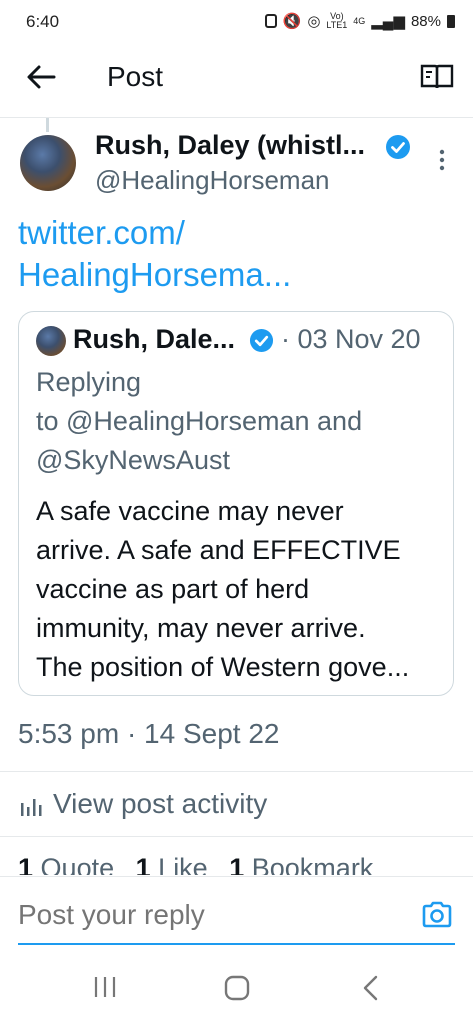 This screenshot has height=1024, width=473. I want to click on signal-icon: ▂▄▆, so click(388, 21).